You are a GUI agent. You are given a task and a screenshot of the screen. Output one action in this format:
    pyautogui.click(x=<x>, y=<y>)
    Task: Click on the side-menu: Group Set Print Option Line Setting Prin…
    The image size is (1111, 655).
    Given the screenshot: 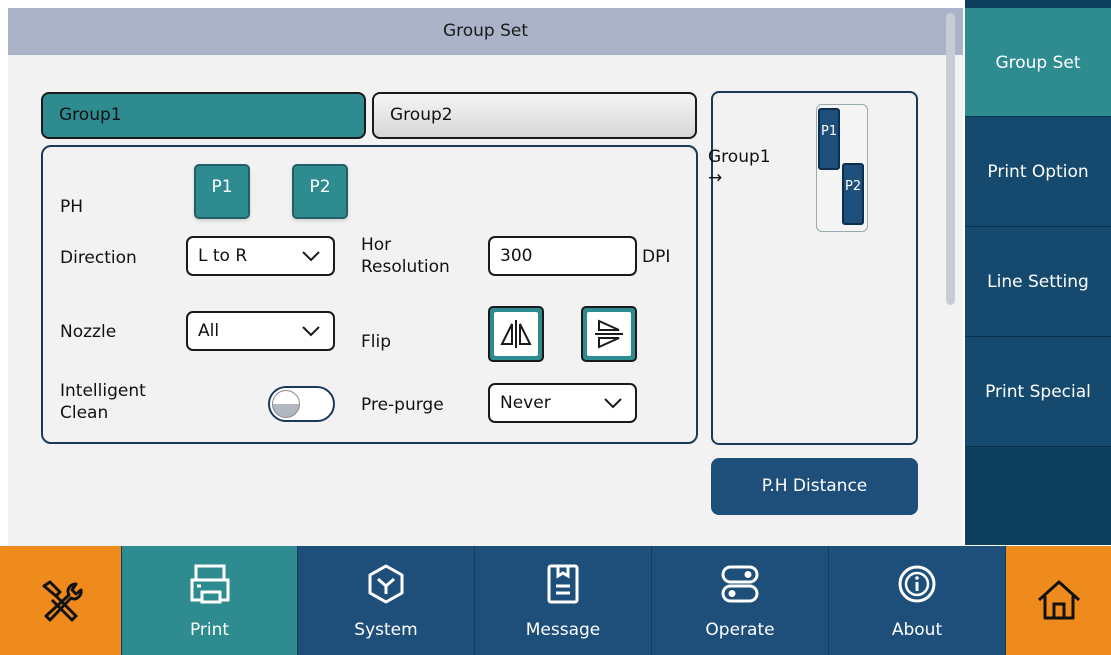 What is the action you would take?
    pyautogui.click(x=1038, y=272)
    